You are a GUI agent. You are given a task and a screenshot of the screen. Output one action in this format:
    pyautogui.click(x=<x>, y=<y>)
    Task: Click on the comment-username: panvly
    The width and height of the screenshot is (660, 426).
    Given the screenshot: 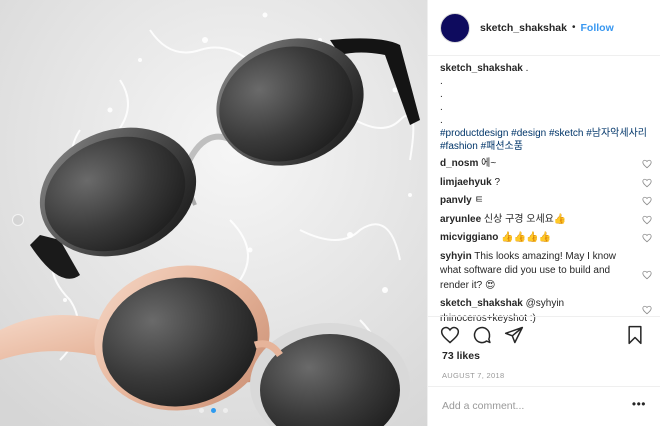 What is the action you would take?
    pyautogui.click(x=456, y=200)
    